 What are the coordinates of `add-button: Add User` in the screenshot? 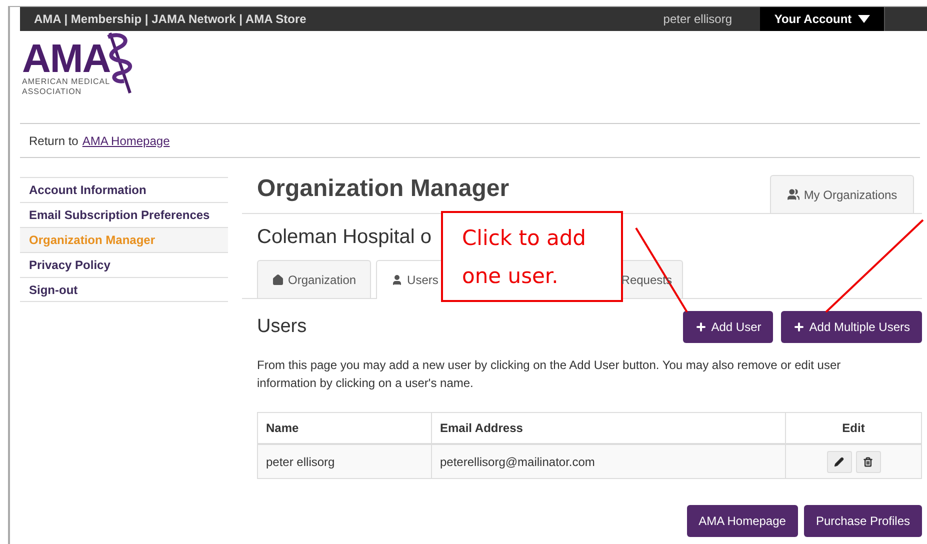 It's located at (728, 327).